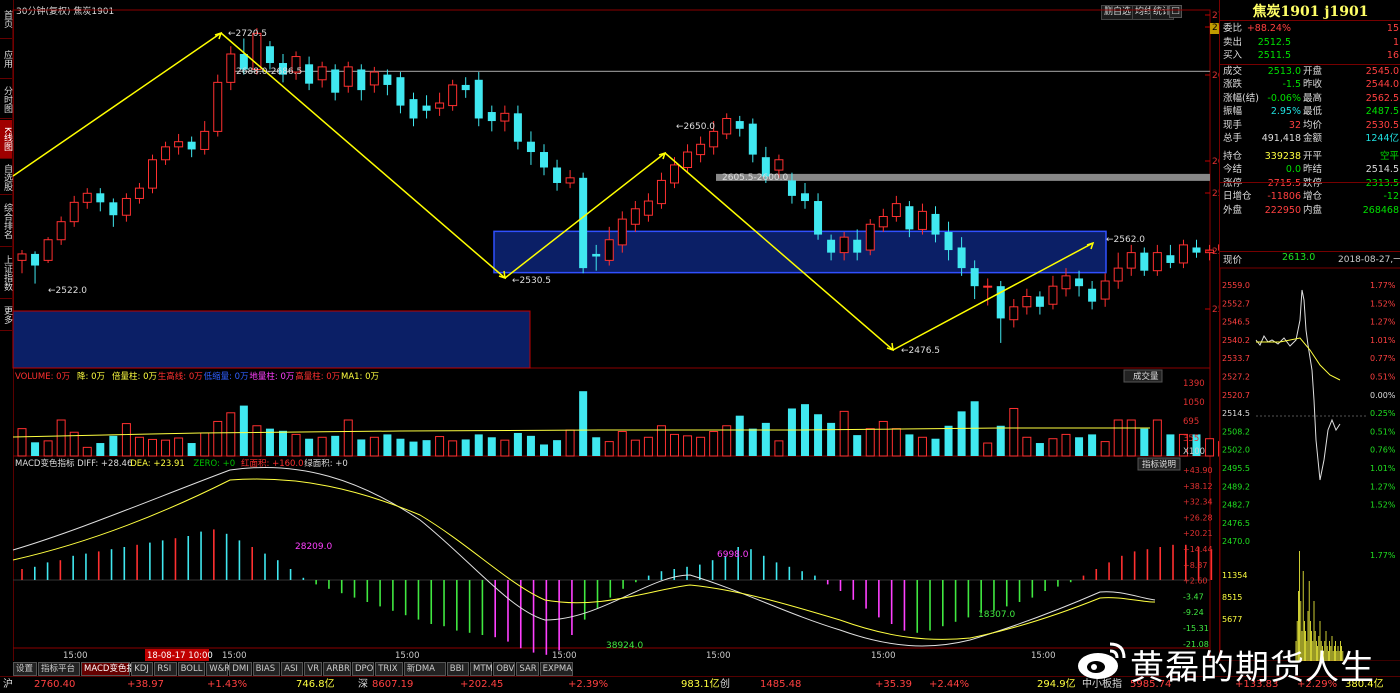 The width and height of the screenshot is (1400, 693). What do you see at coordinates (59, 669) in the screenshot?
I see `indicator-tab-1: 指标平台` at bounding box center [59, 669].